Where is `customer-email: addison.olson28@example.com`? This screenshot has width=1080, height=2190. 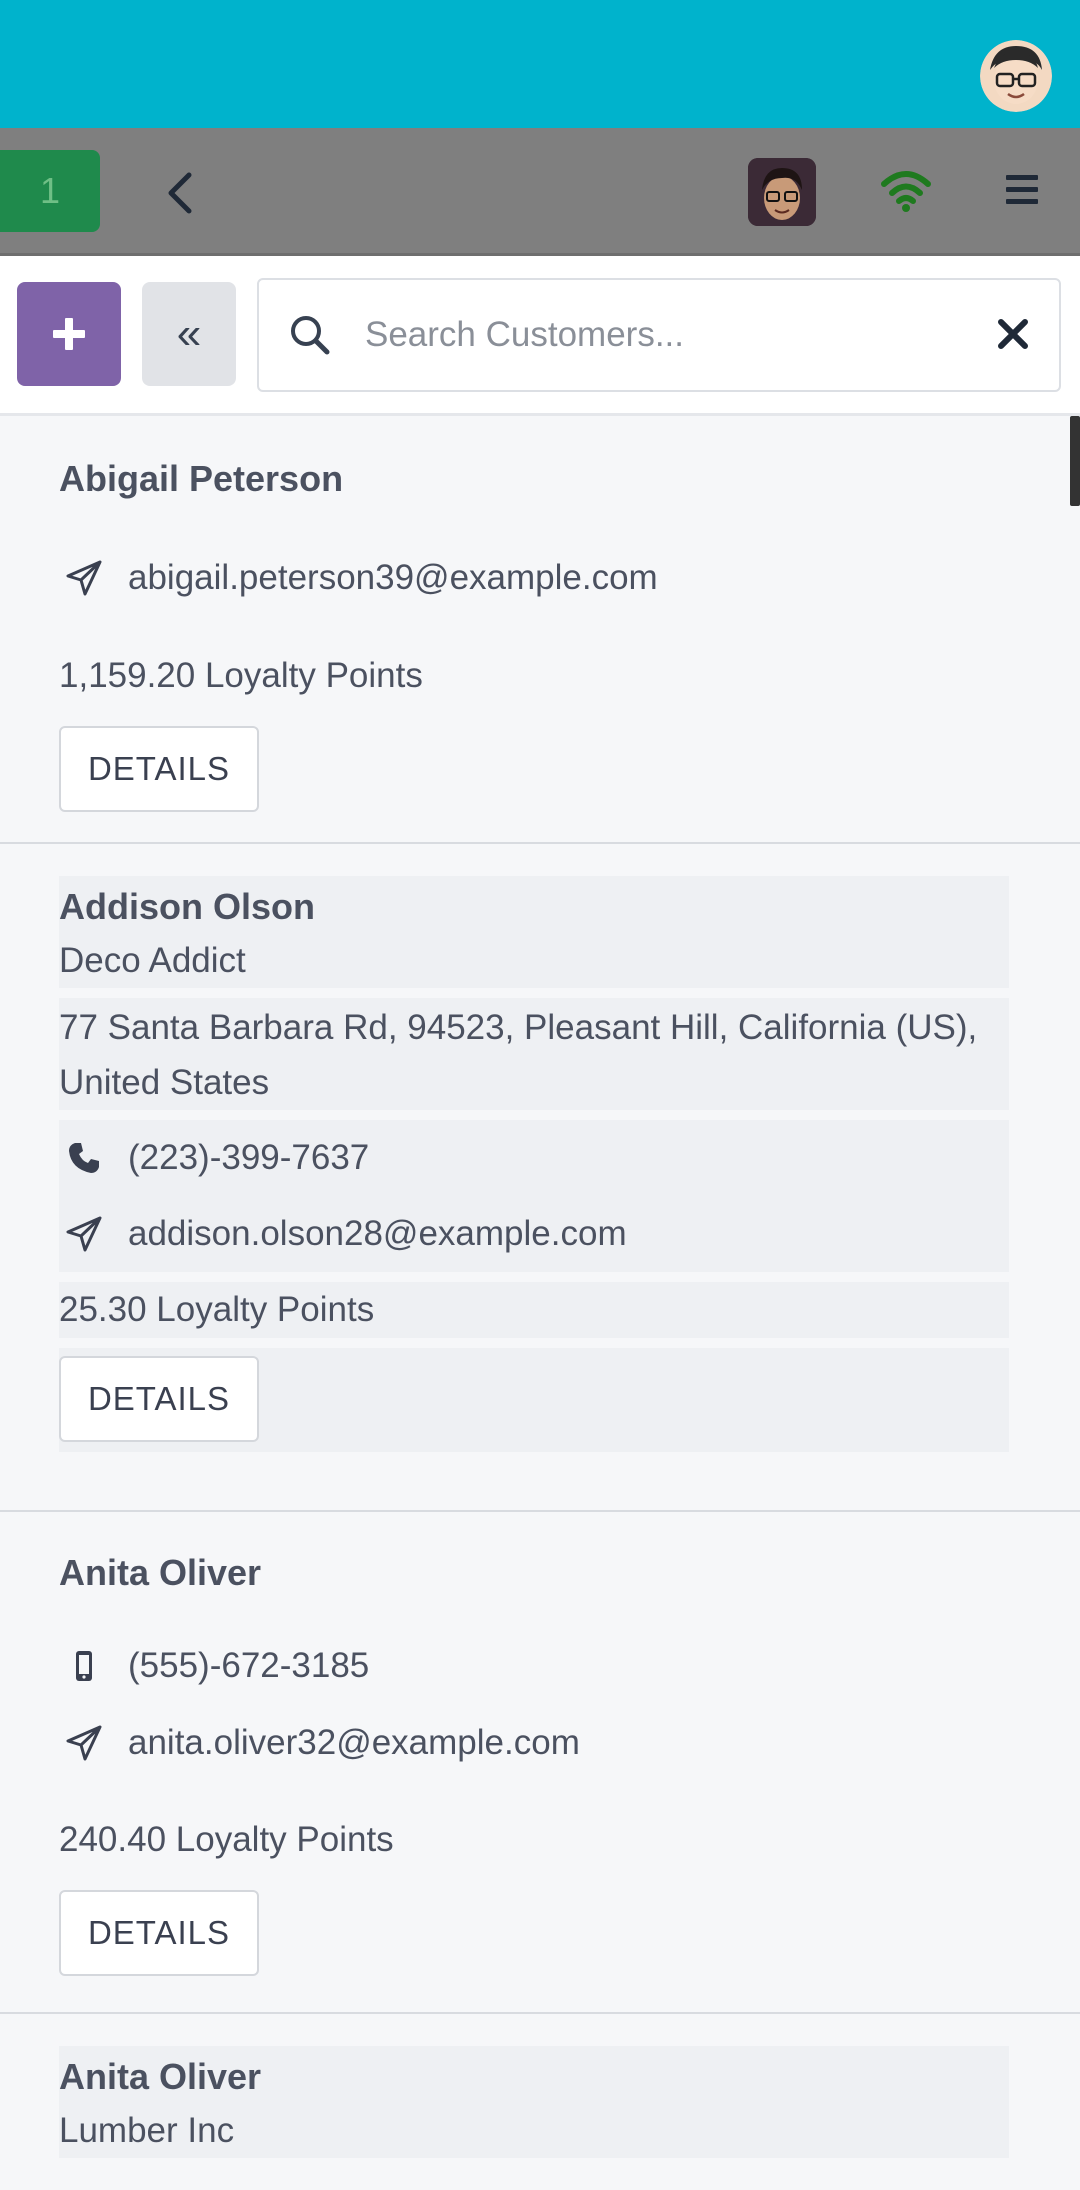
customer-email: addison.olson28@example.com is located at coordinates (377, 1233).